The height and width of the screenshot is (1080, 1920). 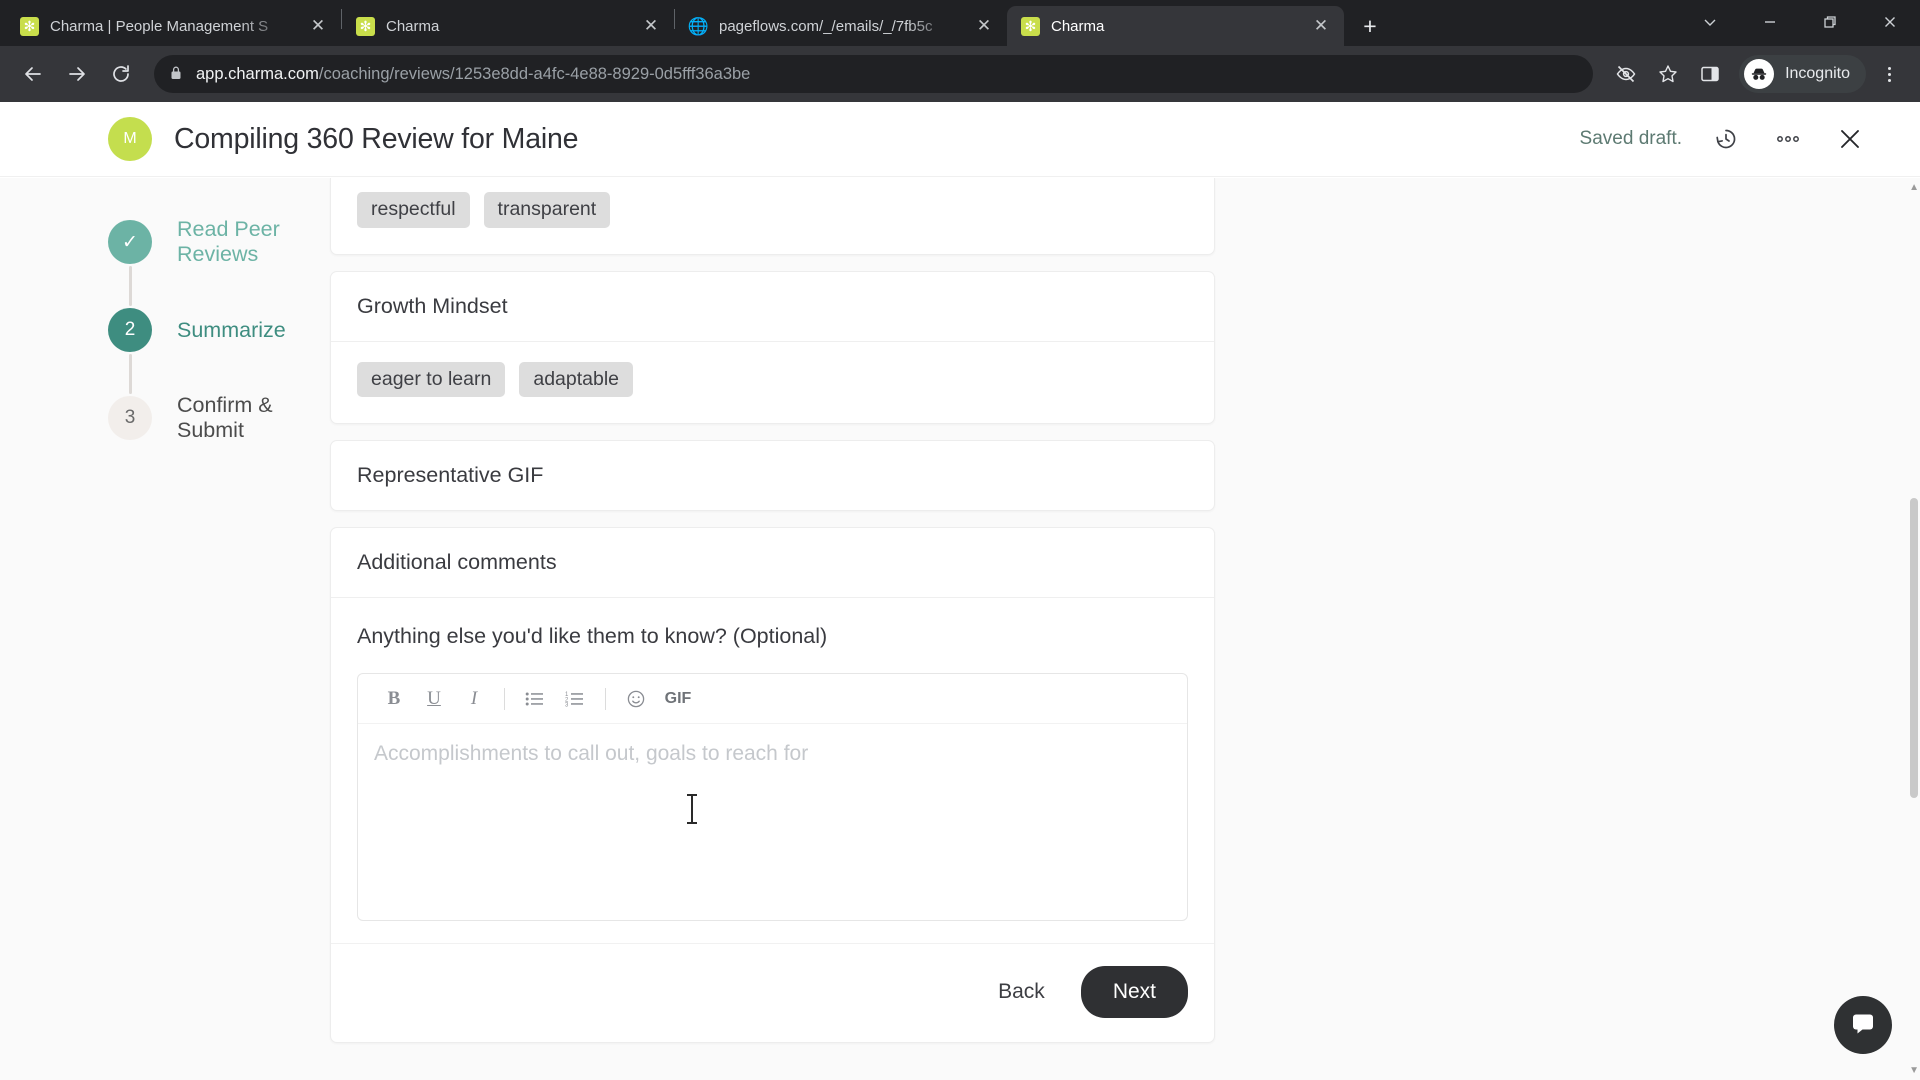 I want to click on stepper-item-confirm-submit: 3 Confirm & Submit, so click(x=219, y=417).